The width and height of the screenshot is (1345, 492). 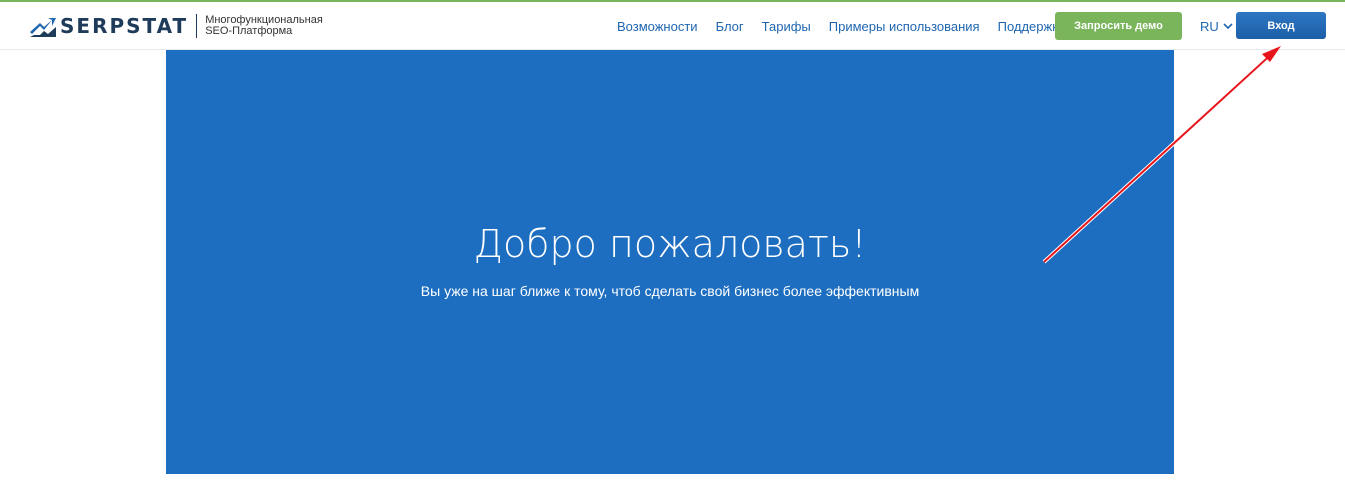 I want to click on nav-link-pricing: Тарифы, so click(x=786, y=26).